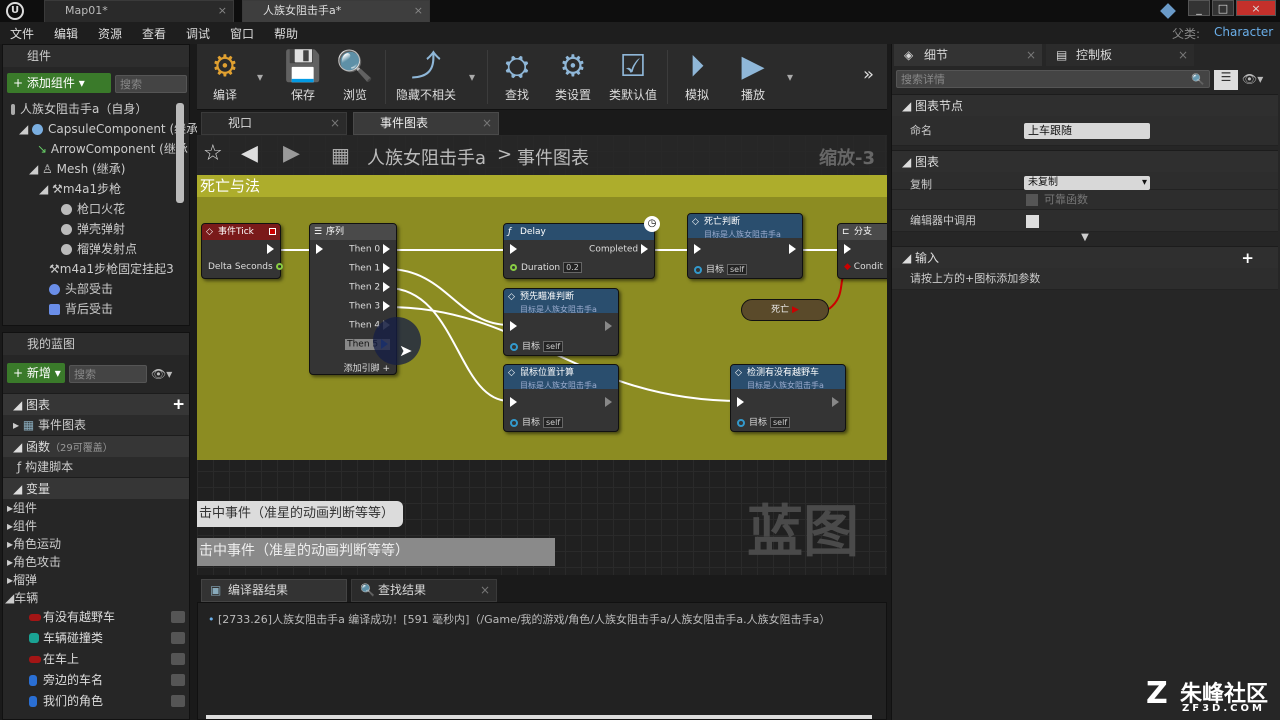 Image resolution: width=1280 pixels, height=720 pixels. I want to click on category-item: ▸角色运动, so click(96, 544).